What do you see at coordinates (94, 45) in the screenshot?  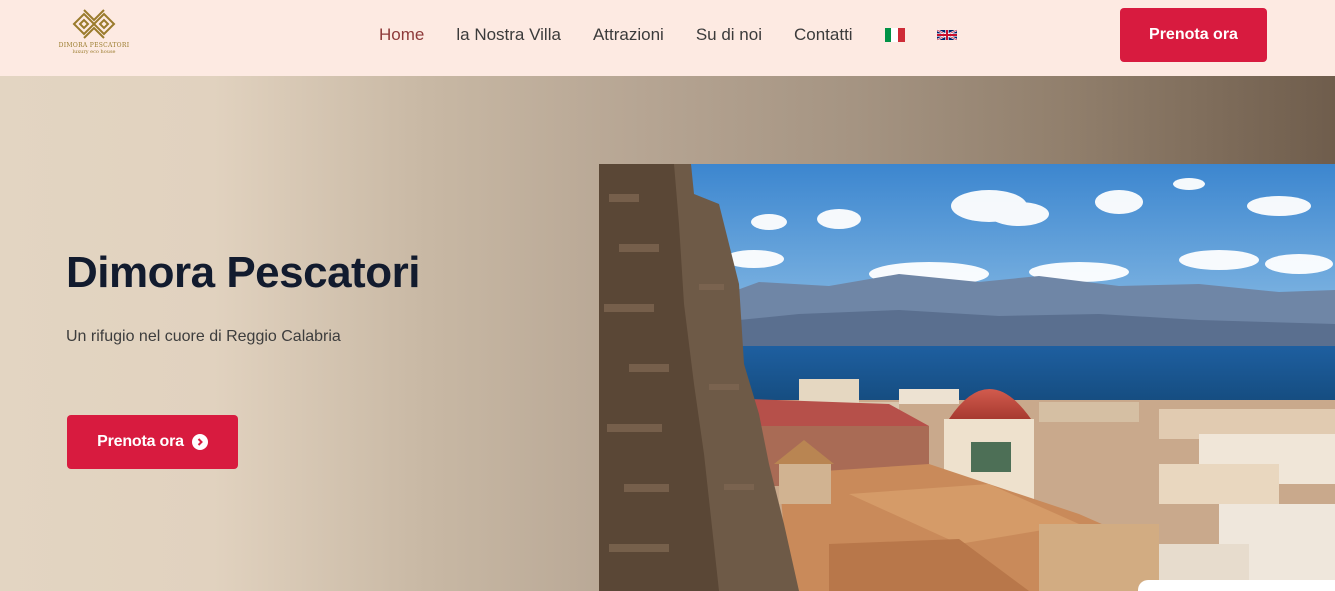 I see `logo-name: DIMORA PESCATORI` at bounding box center [94, 45].